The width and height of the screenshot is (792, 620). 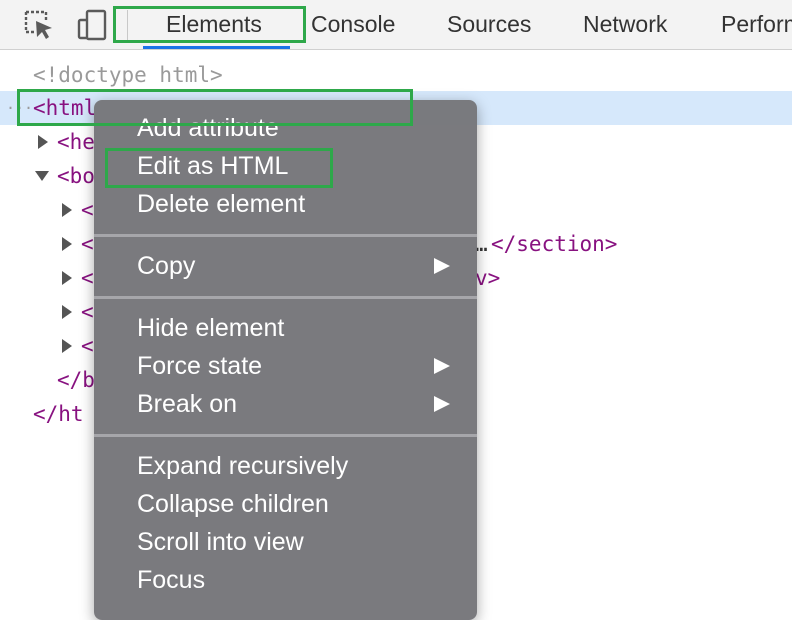 I want to click on menu-item-copy: Copy, so click(x=285, y=266).